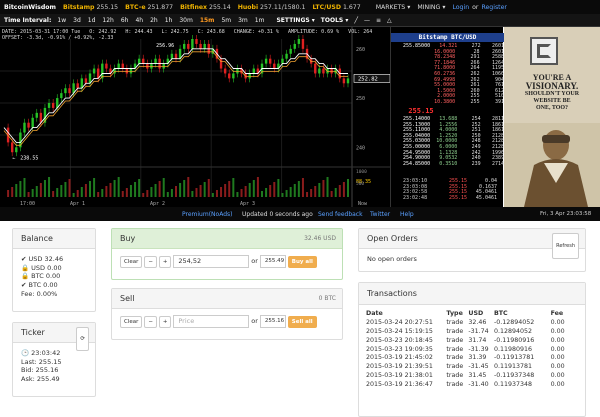  Describe the element at coordinates (30, 7) in the screenshot. I see `brand-logo: BitcoinWisdom` at that location.